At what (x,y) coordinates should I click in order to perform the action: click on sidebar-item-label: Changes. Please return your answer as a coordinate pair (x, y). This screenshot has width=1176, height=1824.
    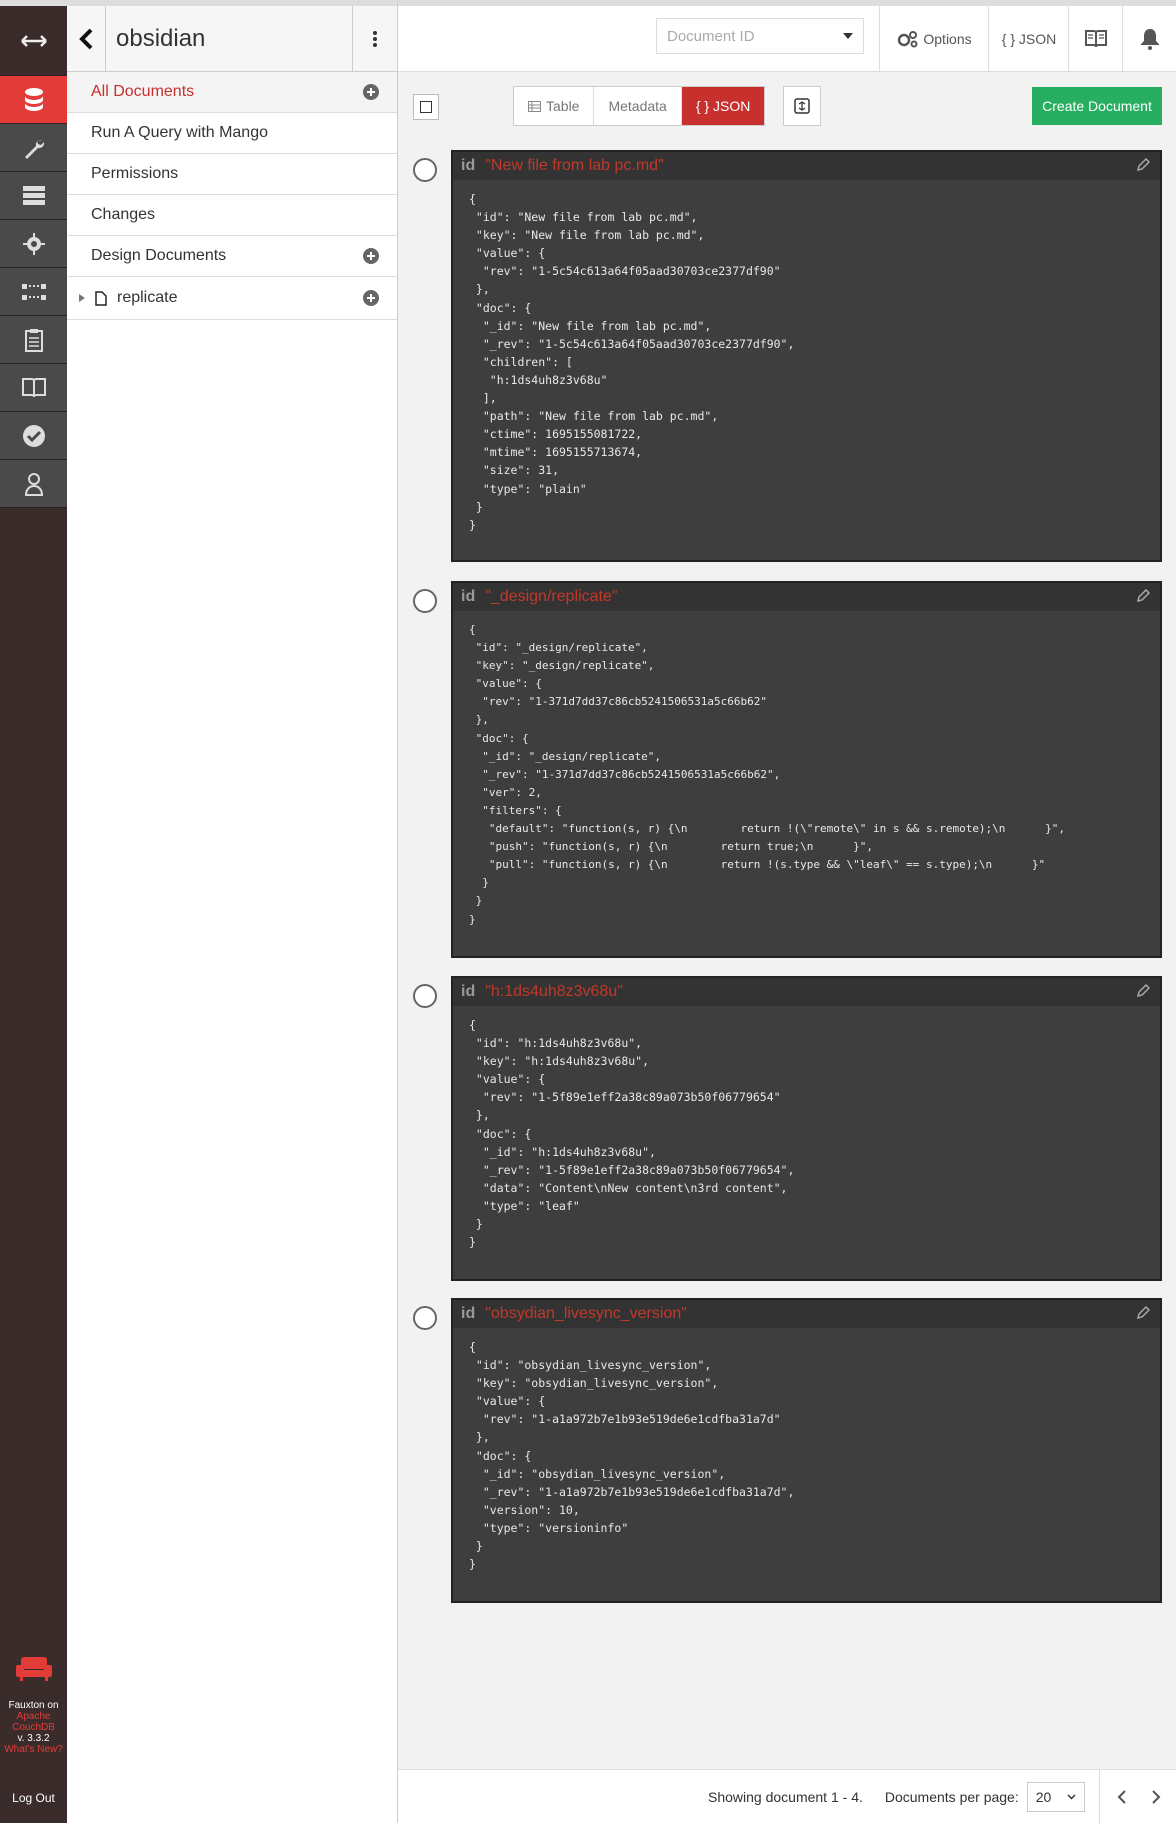
    Looking at the image, I should click on (123, 214).